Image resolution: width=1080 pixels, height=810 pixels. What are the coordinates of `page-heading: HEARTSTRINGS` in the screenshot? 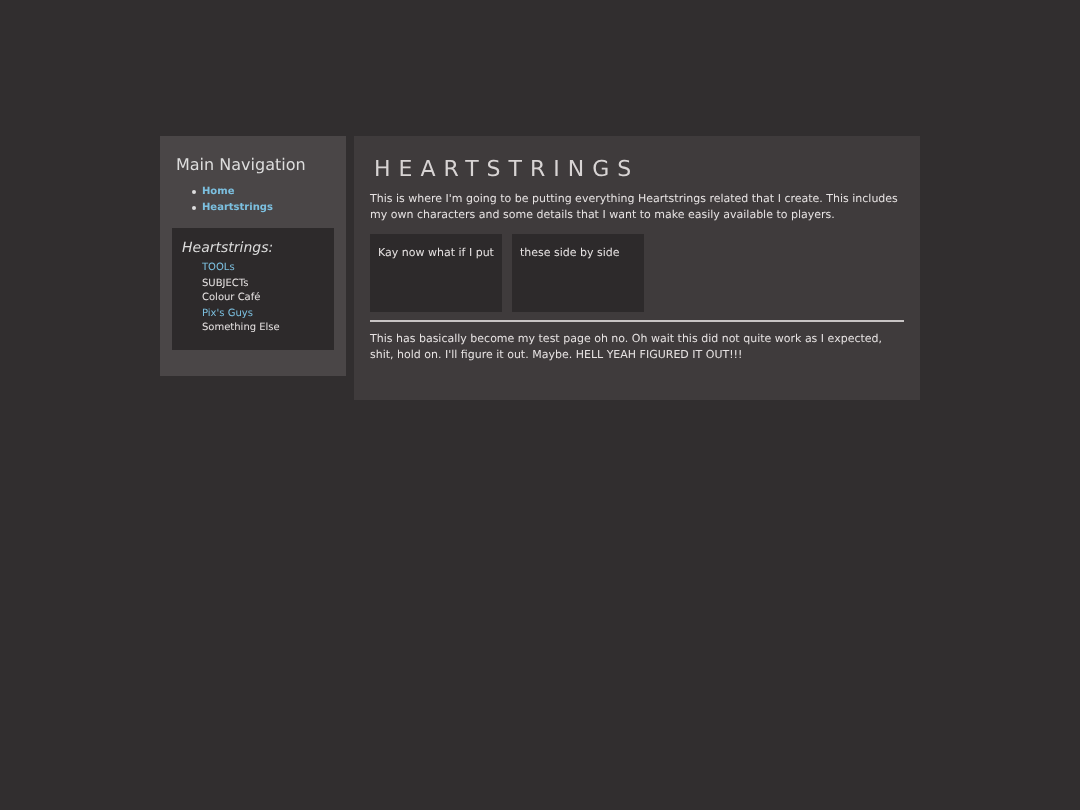 It's located at (508, 169).